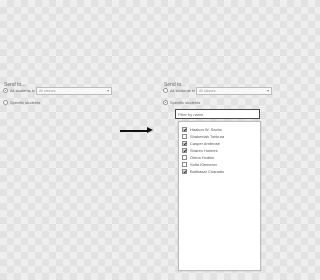  I want to click on arrow-head, so click(150, 130).